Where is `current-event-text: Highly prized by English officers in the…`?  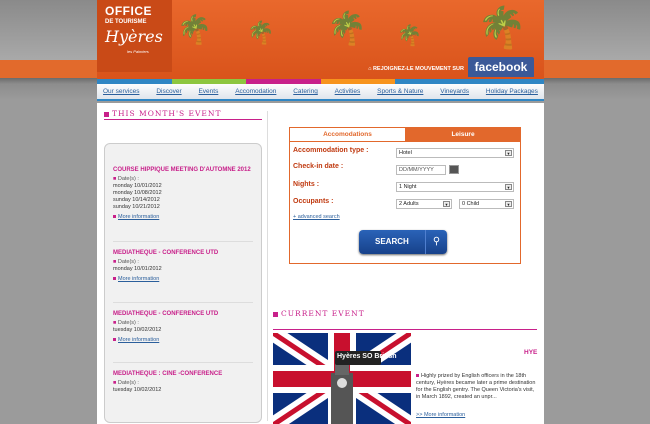 current-event-text: Highly prized by English officers in the… is located at coordinates (476, 386).